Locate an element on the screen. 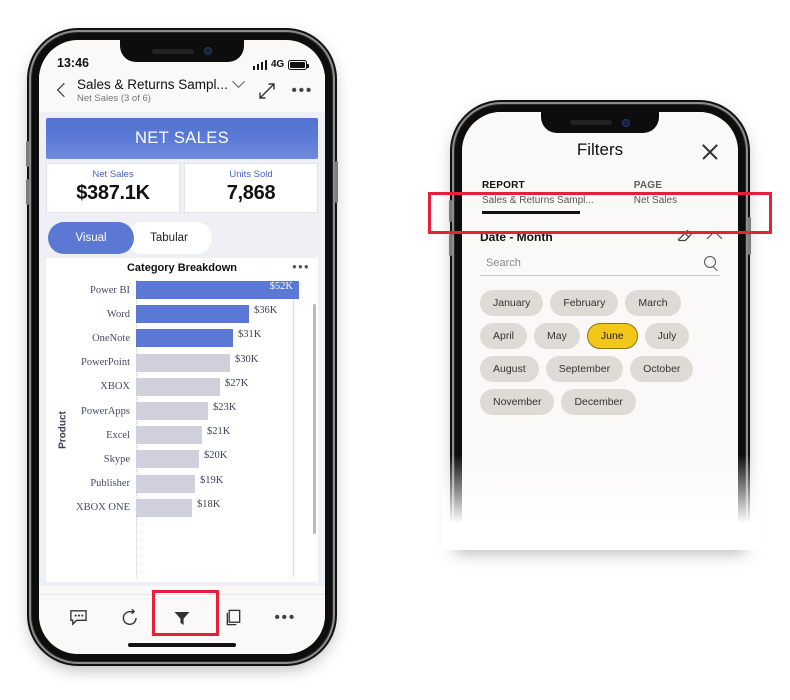 The image size is (790, 700). kpi-card-units-sold: Units Sold 7,868 is located at coordinates (251, 188).